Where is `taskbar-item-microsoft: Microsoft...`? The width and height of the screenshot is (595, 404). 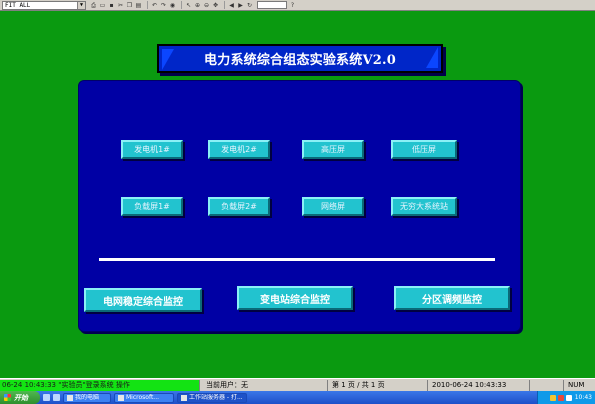
taskbar-item-microsoft: Microsoft... is located at coordinates (144, 397).